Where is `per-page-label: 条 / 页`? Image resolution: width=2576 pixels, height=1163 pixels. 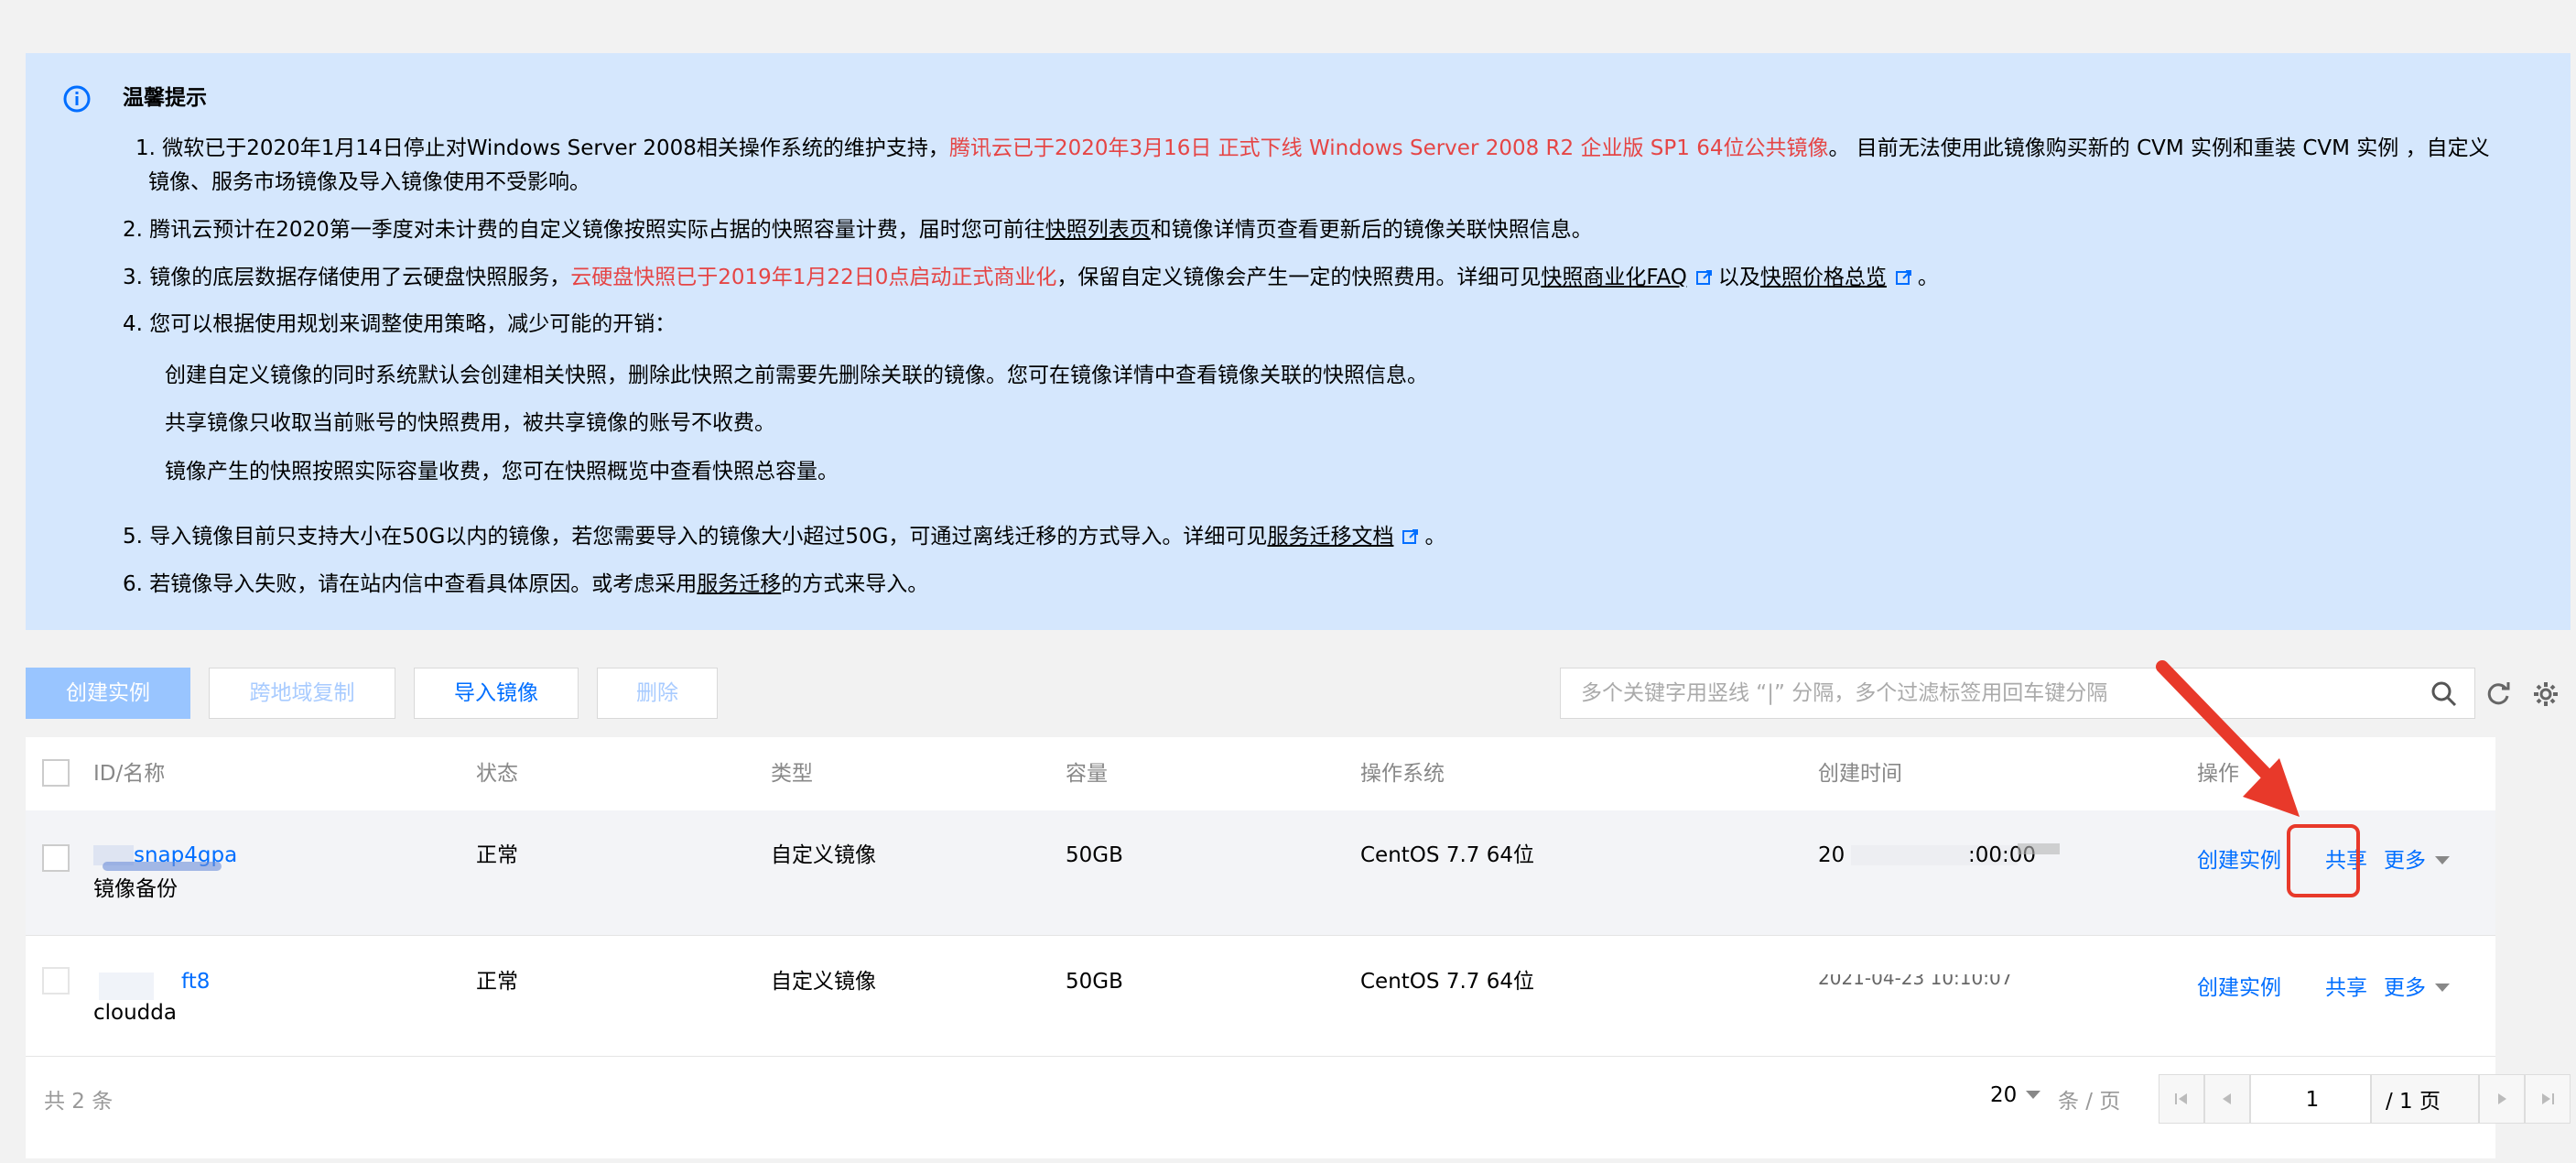
per-page-label: 条 / 页 is located at coordinates (2090, 1102).